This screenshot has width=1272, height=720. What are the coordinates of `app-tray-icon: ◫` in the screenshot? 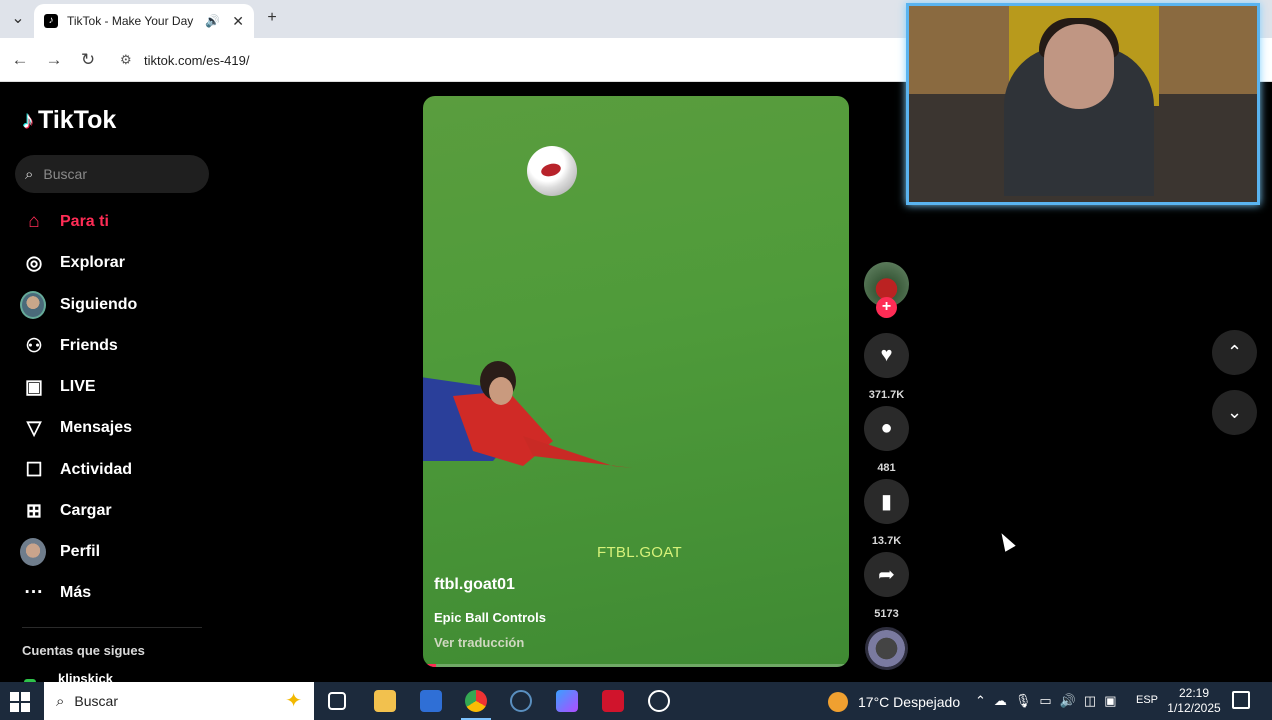 It's located at (1090, 701).